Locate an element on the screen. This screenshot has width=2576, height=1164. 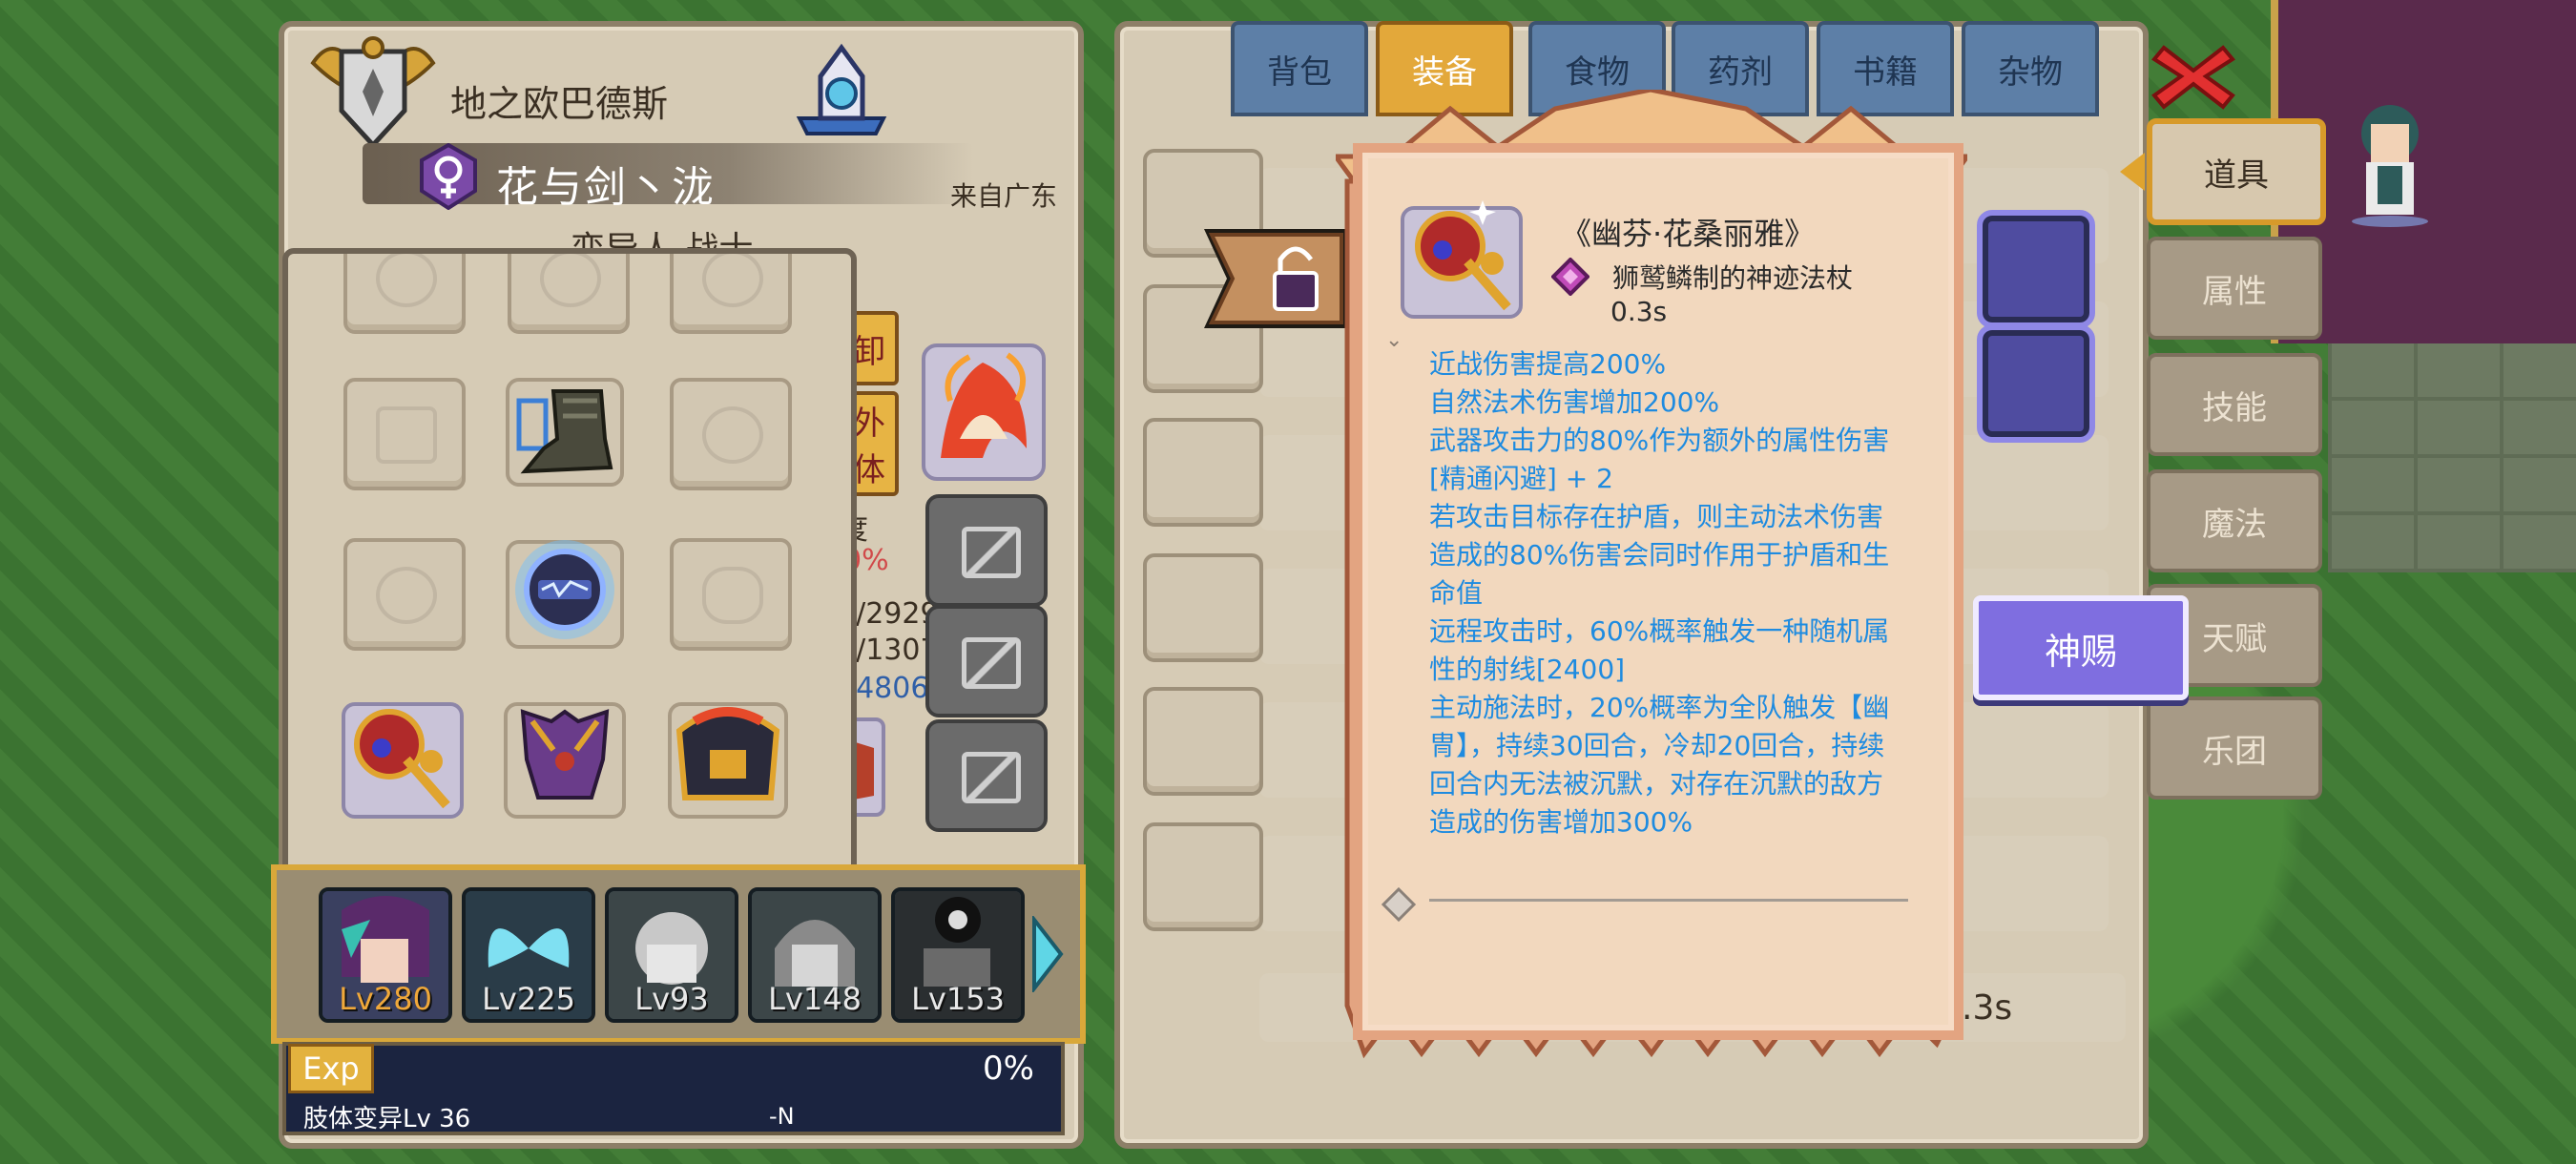
outer-body-label-2: 体 is located at coordinates (869, 470).